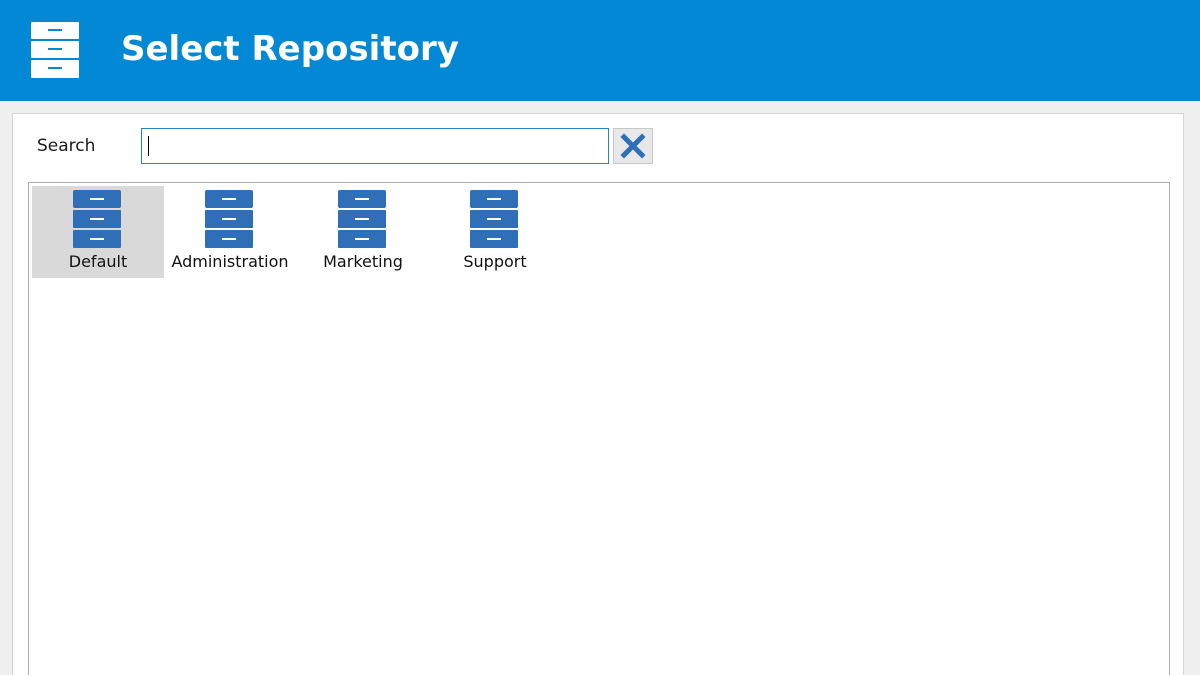 The height and width of the screenshot is (675, 1200). I want to click on search-label: Search, so click(66, 146).